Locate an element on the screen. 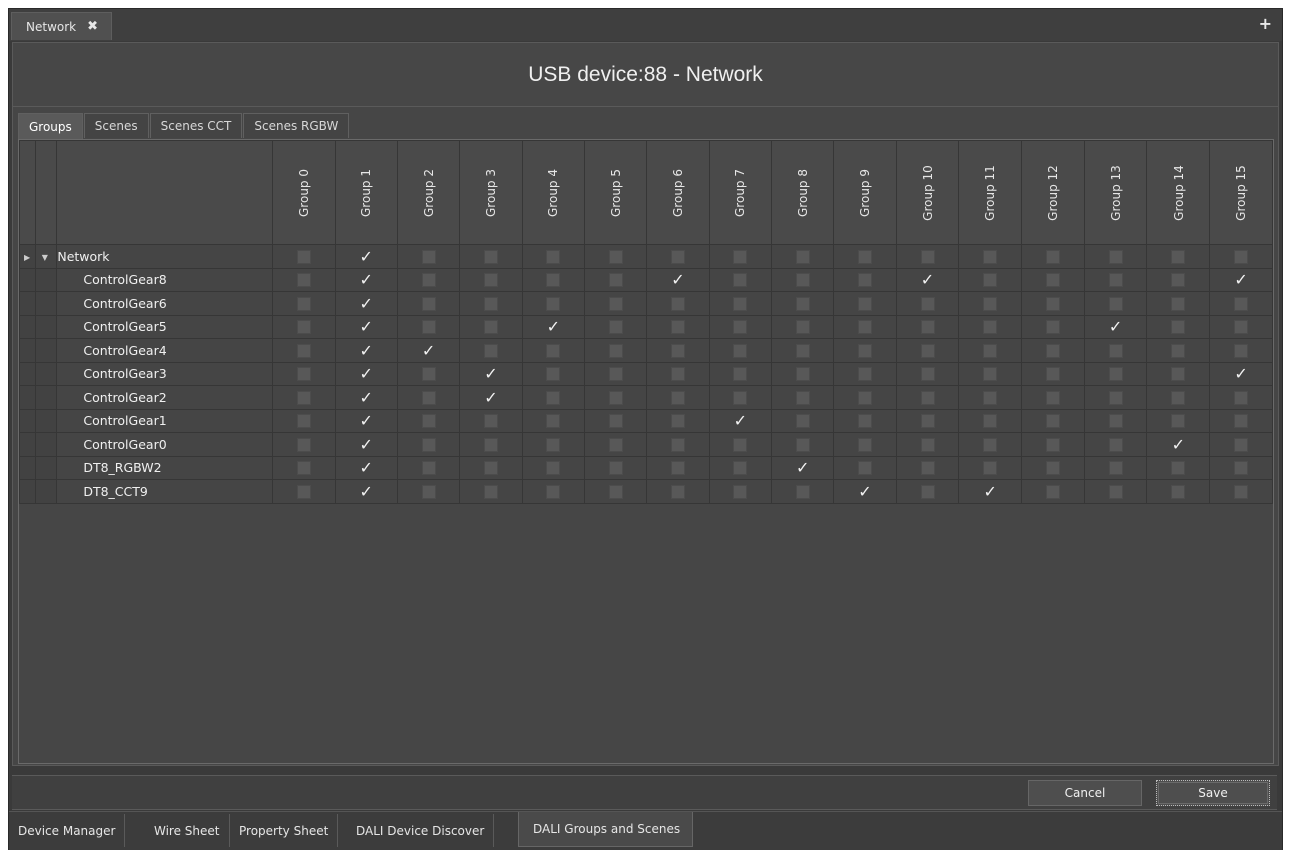 The height and width of the screenshot is (851, 1290). add-tab-icon: + is located at coordinates (1265, 23).